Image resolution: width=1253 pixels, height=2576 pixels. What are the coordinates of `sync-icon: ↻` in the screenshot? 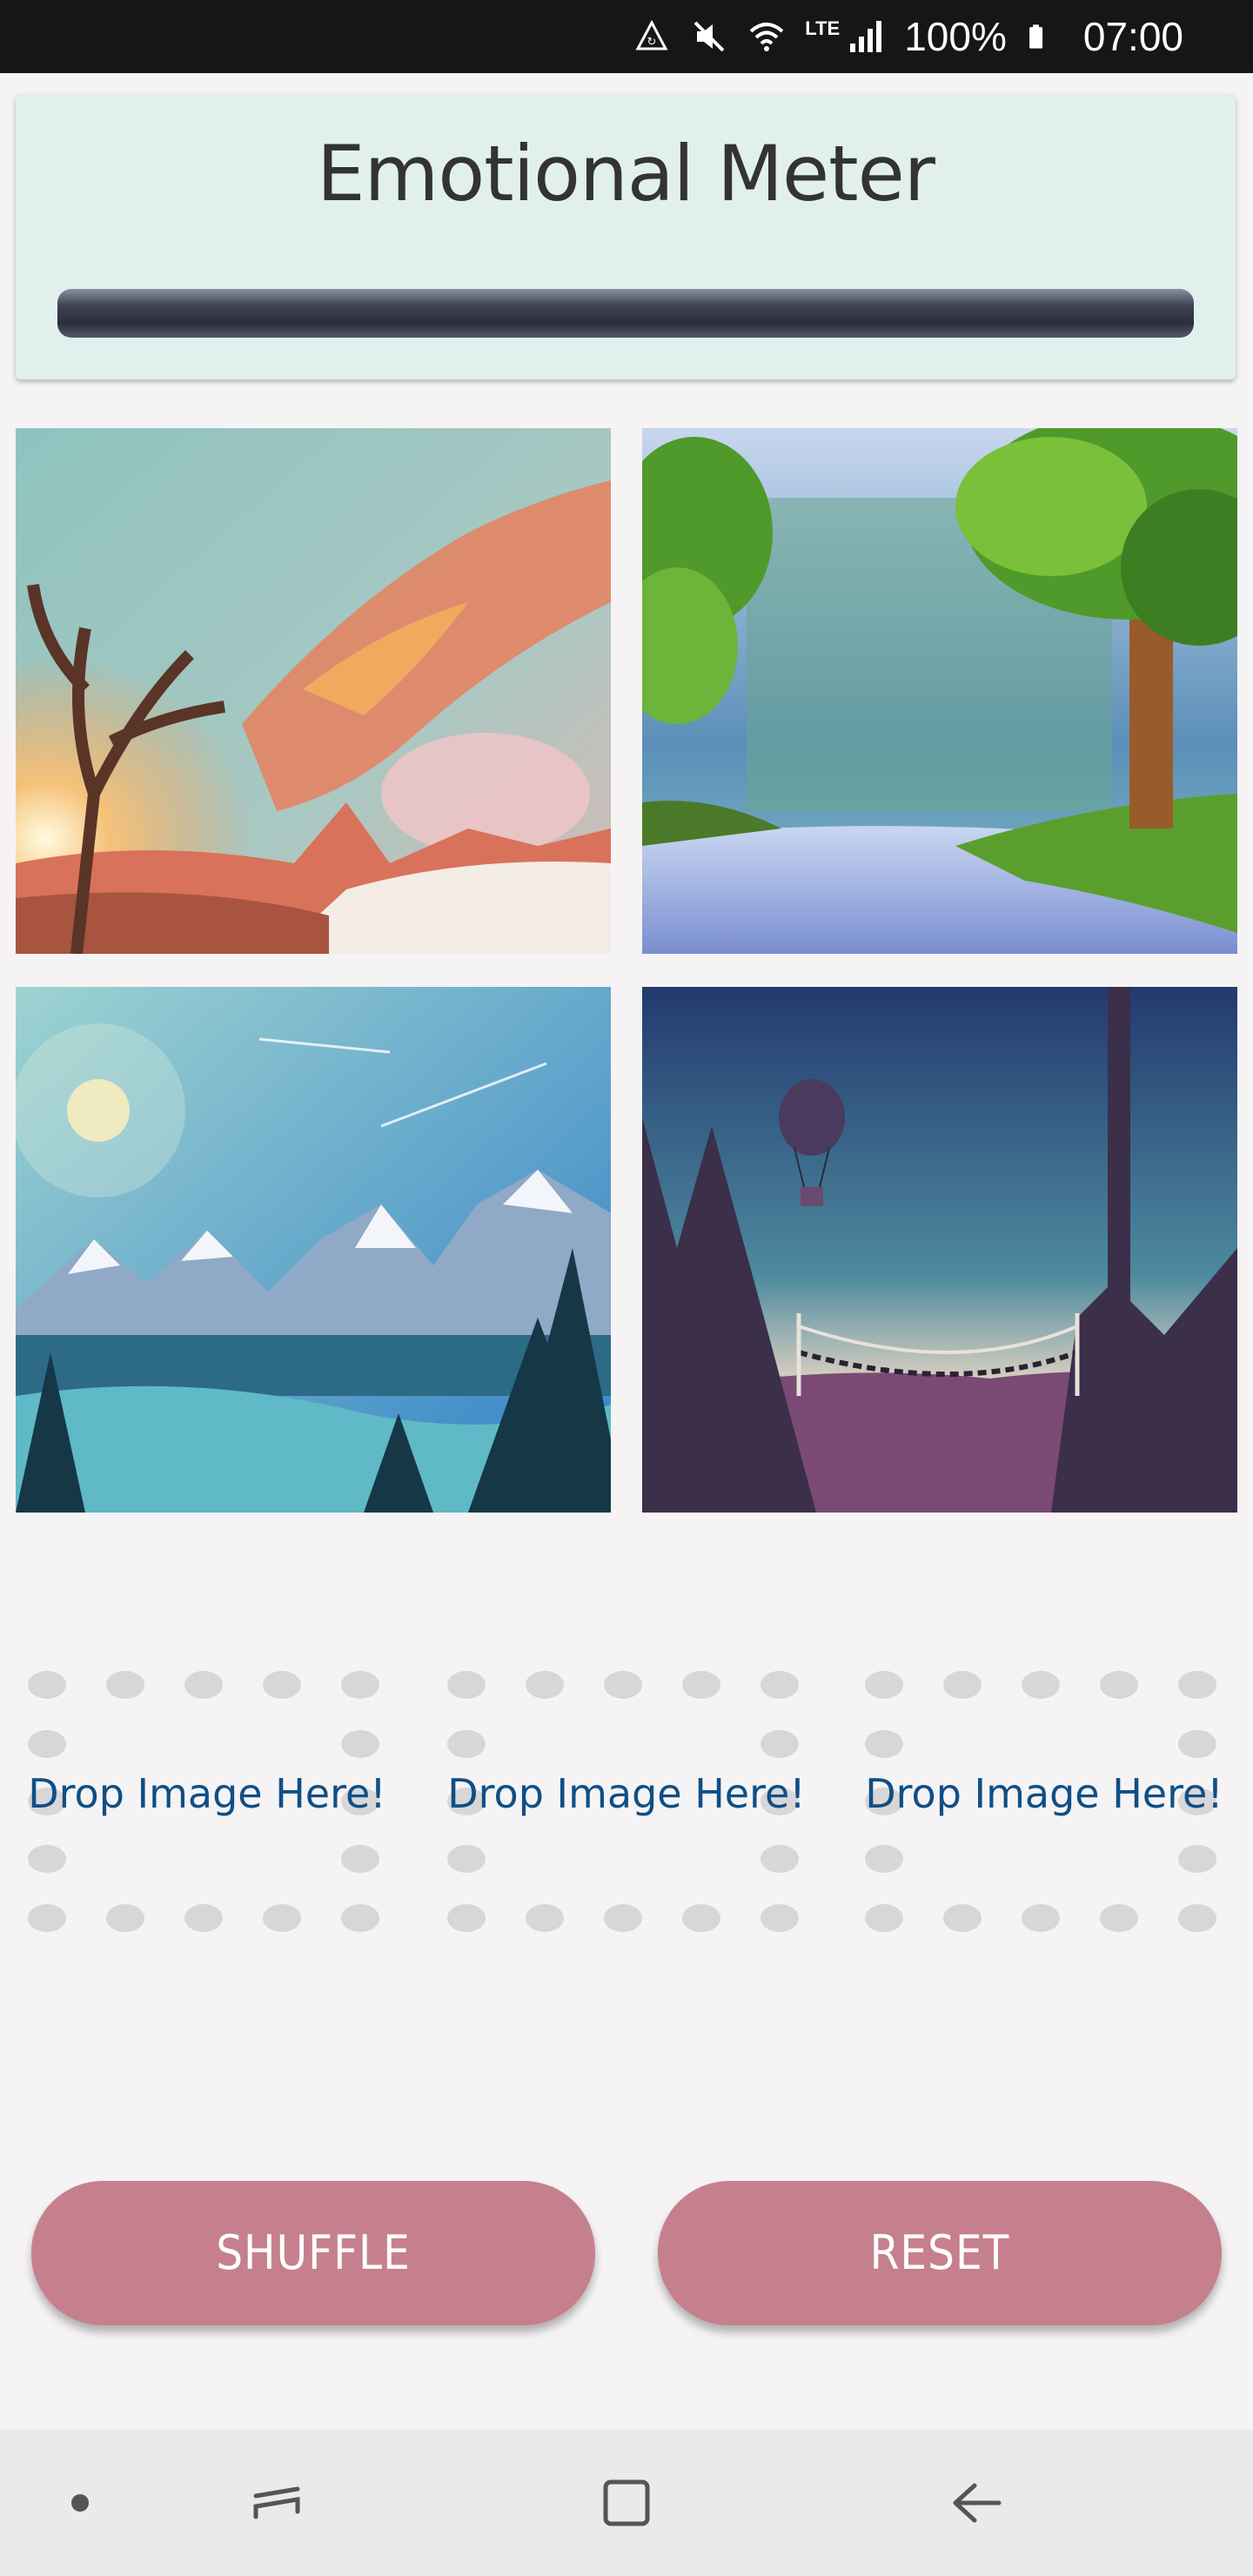 It's located at (652, 37).